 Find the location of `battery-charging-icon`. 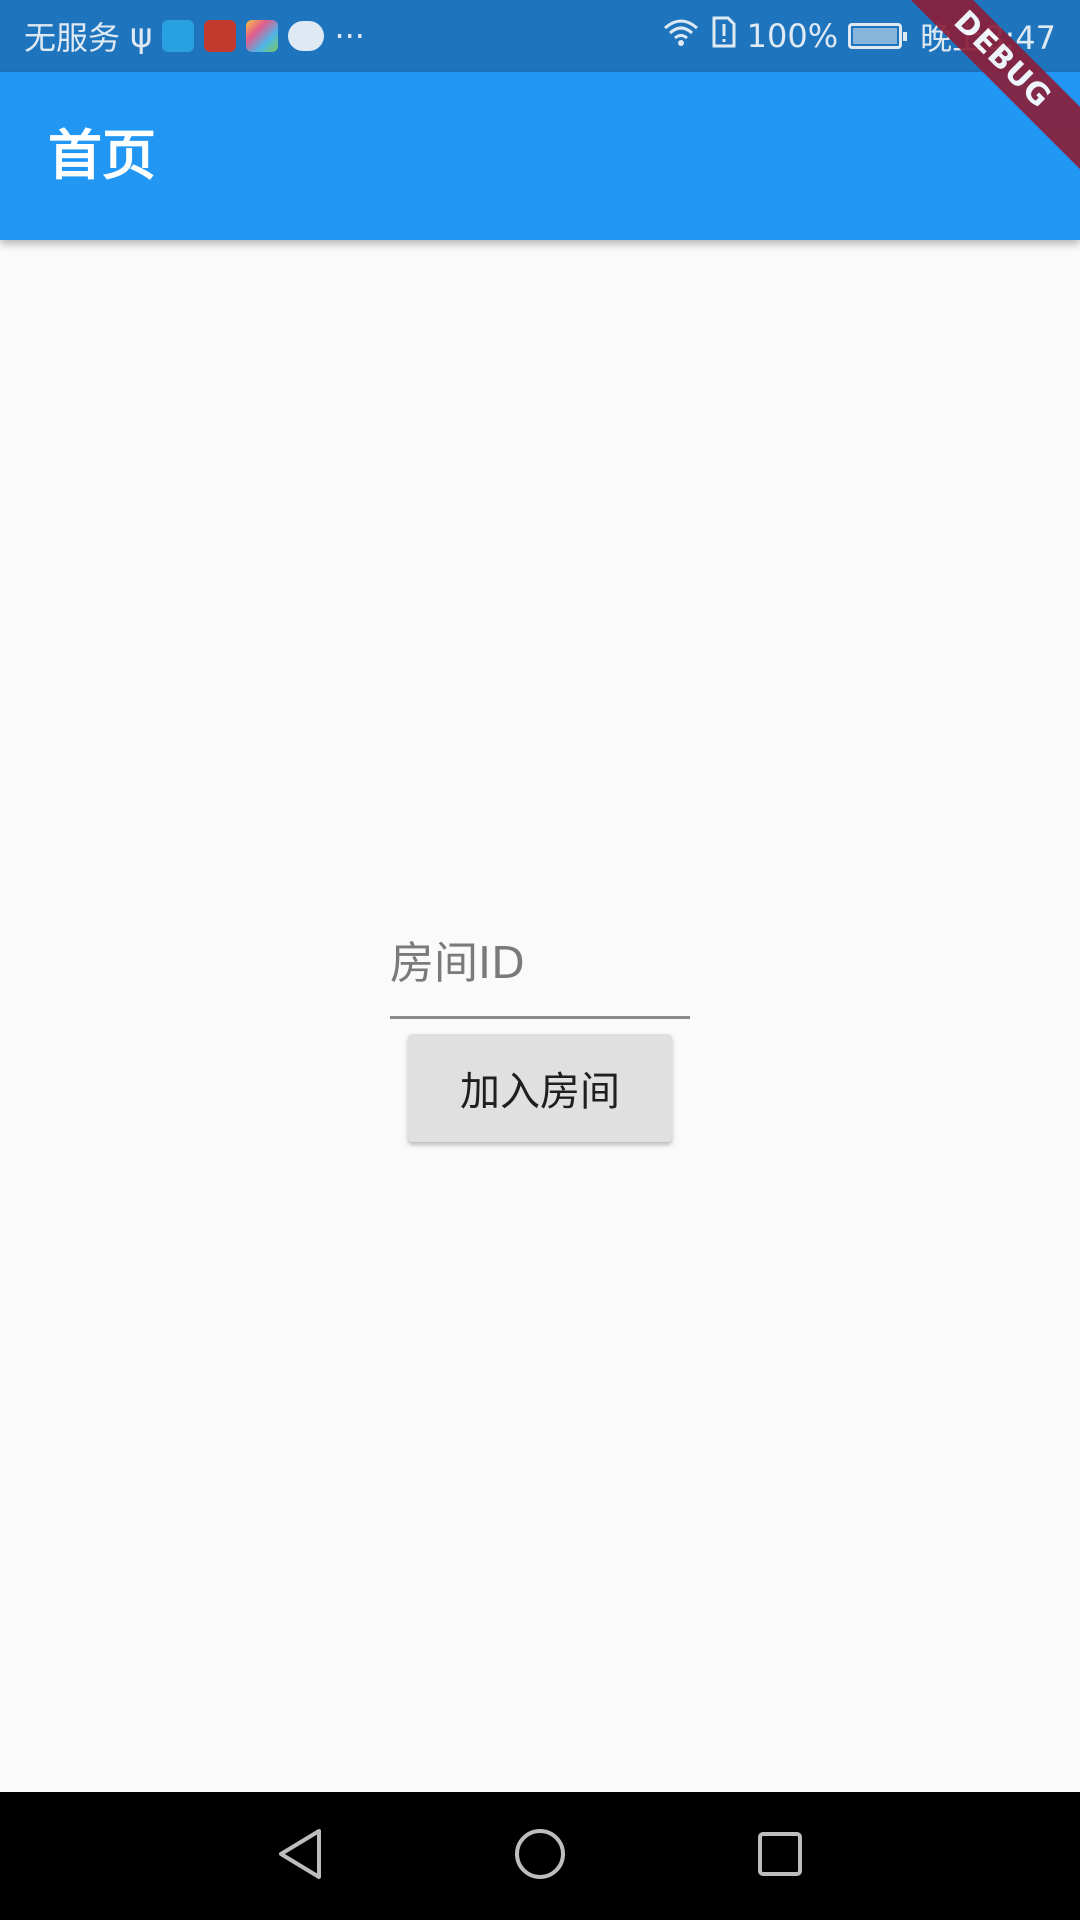

battery-charging-icon is located at coordinates (878, 36).